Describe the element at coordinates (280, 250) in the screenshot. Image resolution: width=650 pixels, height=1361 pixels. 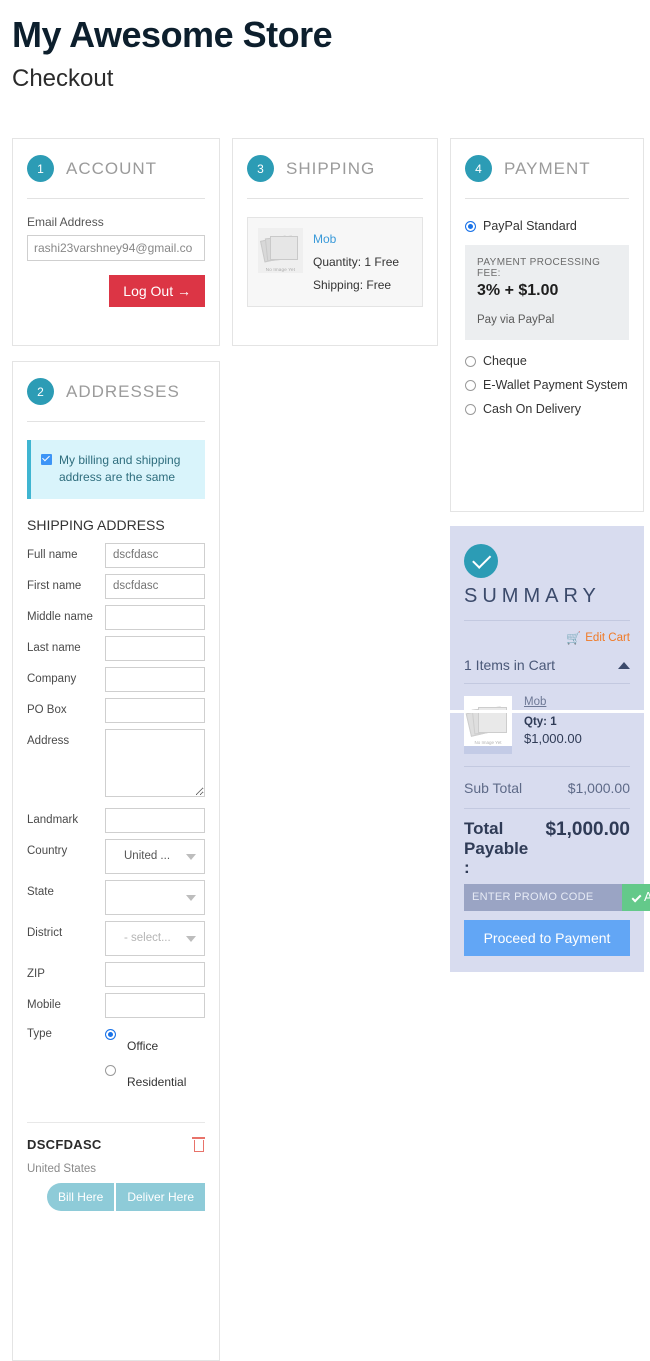
I see `product-placeholder-image: No Image Yet` at that location.